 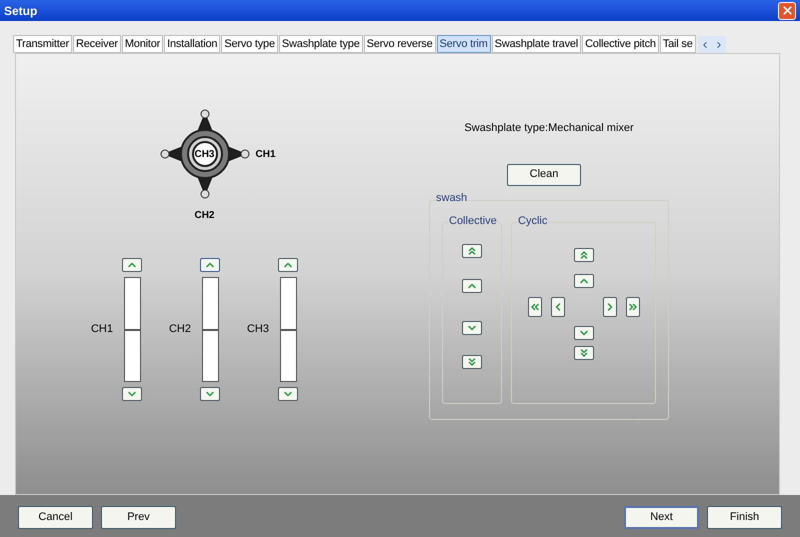 I want to click on channel-label: CH1, so click(x=101, y=330).